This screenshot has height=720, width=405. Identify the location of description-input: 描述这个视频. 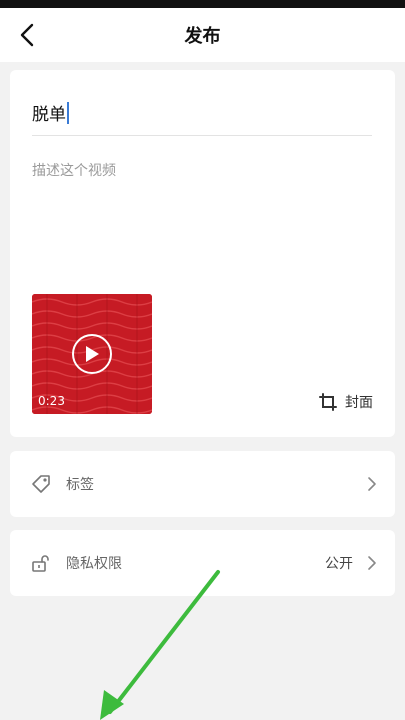
(74, 170).